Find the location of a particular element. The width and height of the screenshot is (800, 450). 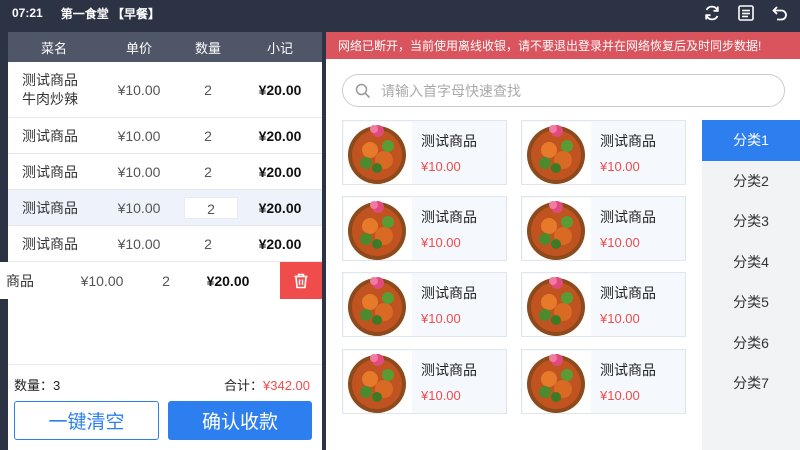

item-name: 商品 is located at coordinates (20, 280).